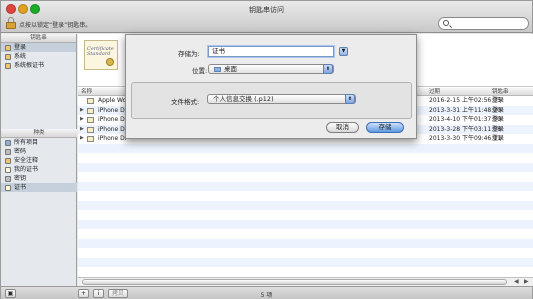  Describe the element at coordinates (465, 129) in the screenshot. I see `row-expires: 2013-3-28 下午03:11:58` at that location.